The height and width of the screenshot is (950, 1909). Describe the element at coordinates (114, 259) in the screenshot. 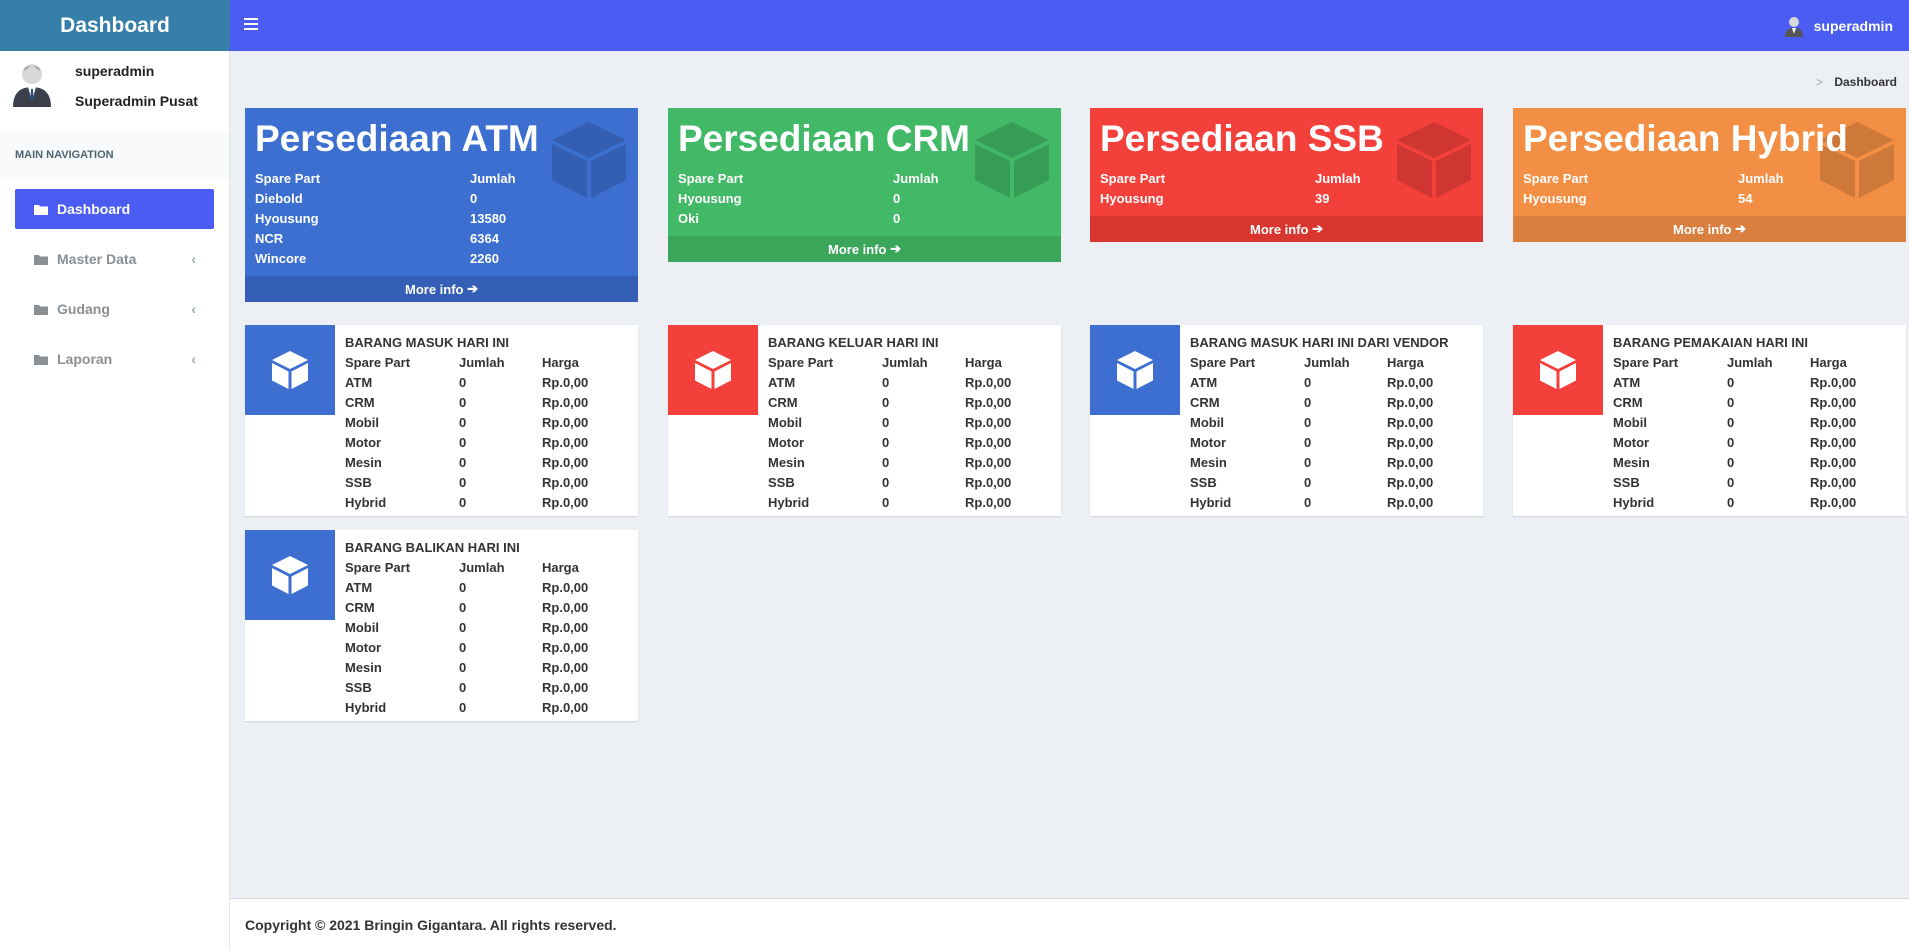

I see `sidebar-item-master-data: Master Data ‹` at that location.